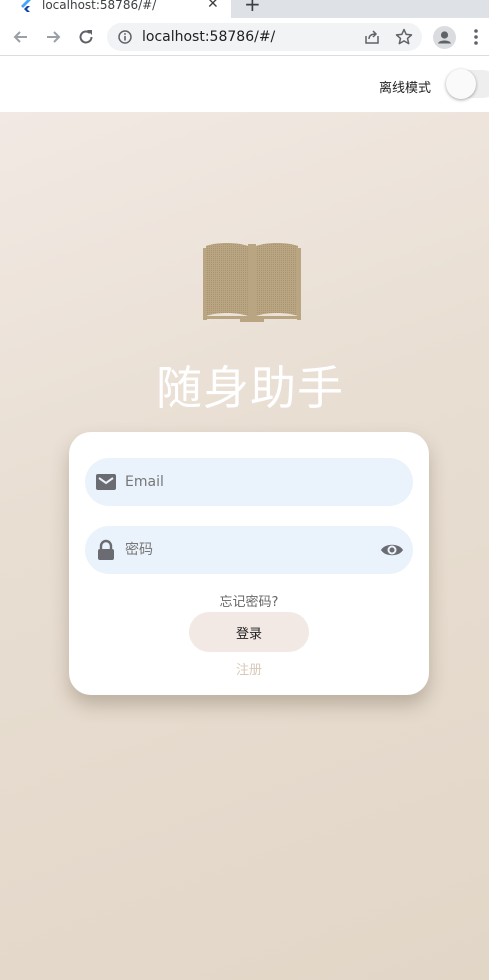  Describe the element at coordinates (476, 37) in the screenshot. I see `kebab-menu-icon` at that location.